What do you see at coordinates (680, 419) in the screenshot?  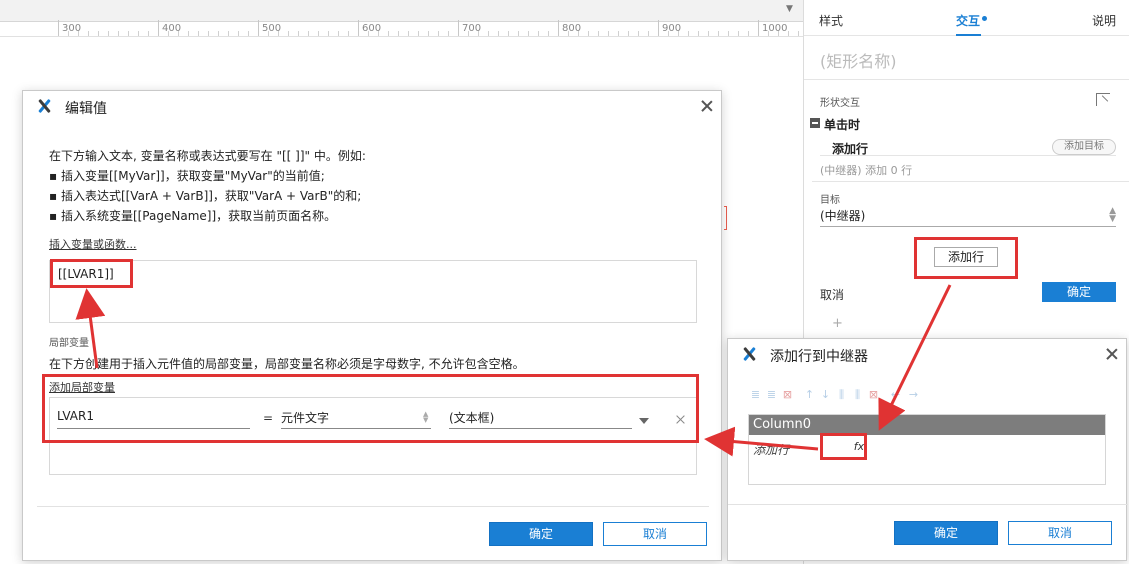 I see `remove-variable-icon` at bounding box center [680, 419].